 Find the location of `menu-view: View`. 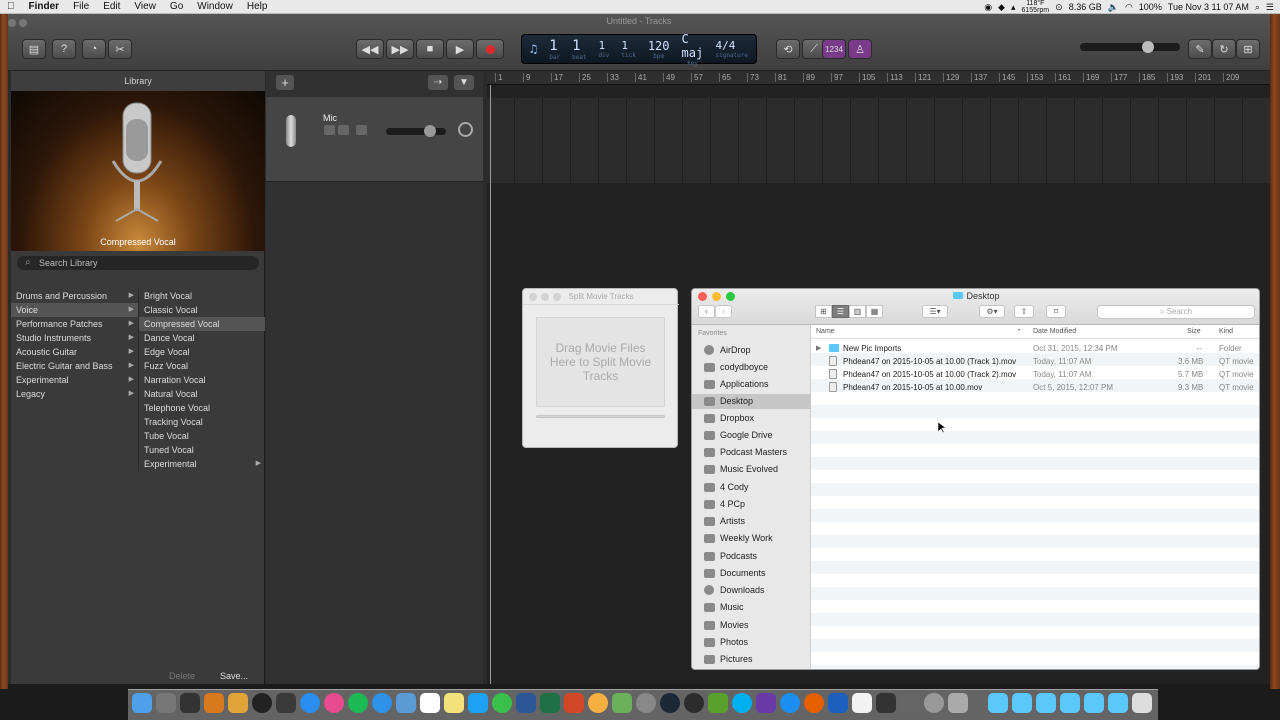

menu-view: View is located at coordinates (145, 6).